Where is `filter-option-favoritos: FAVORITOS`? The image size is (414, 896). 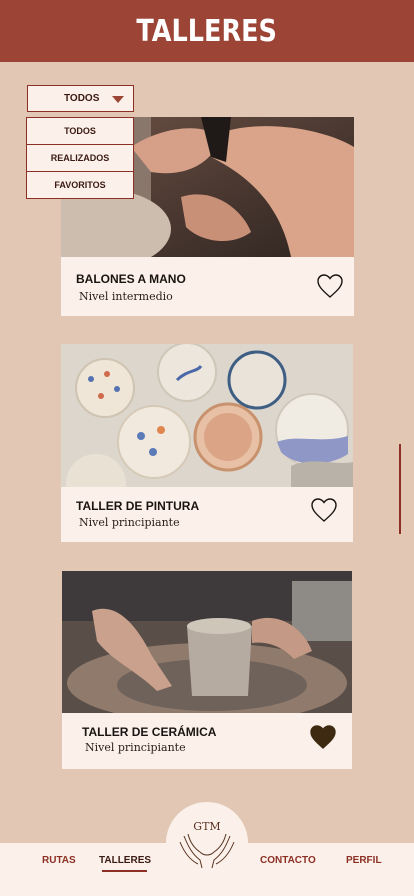
filter-option-favoritos: FAVORITOS is located at coordinates (80, 185).